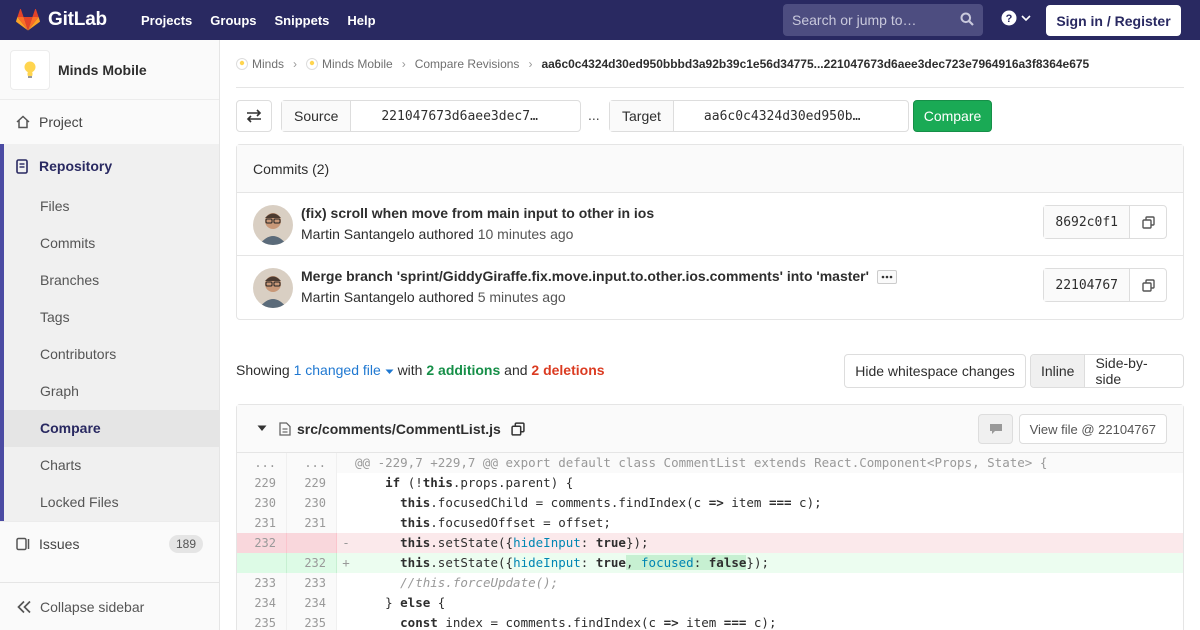 This screenshot has width=1200, height=630. Describe the element at coordinates (886, 277) in the screenshot. I see `expand-message-button` at that location.